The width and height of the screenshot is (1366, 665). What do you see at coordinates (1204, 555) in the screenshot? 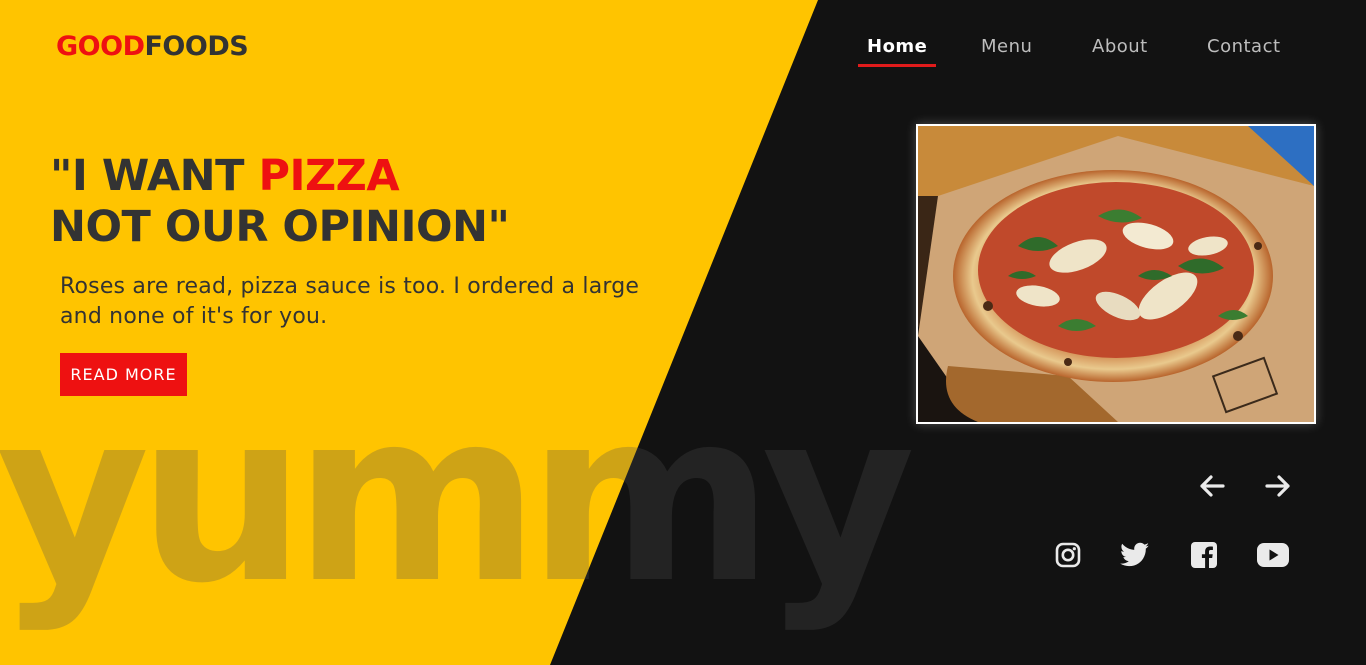
I see `facebook-icon` at bounding box center [1204, 555].